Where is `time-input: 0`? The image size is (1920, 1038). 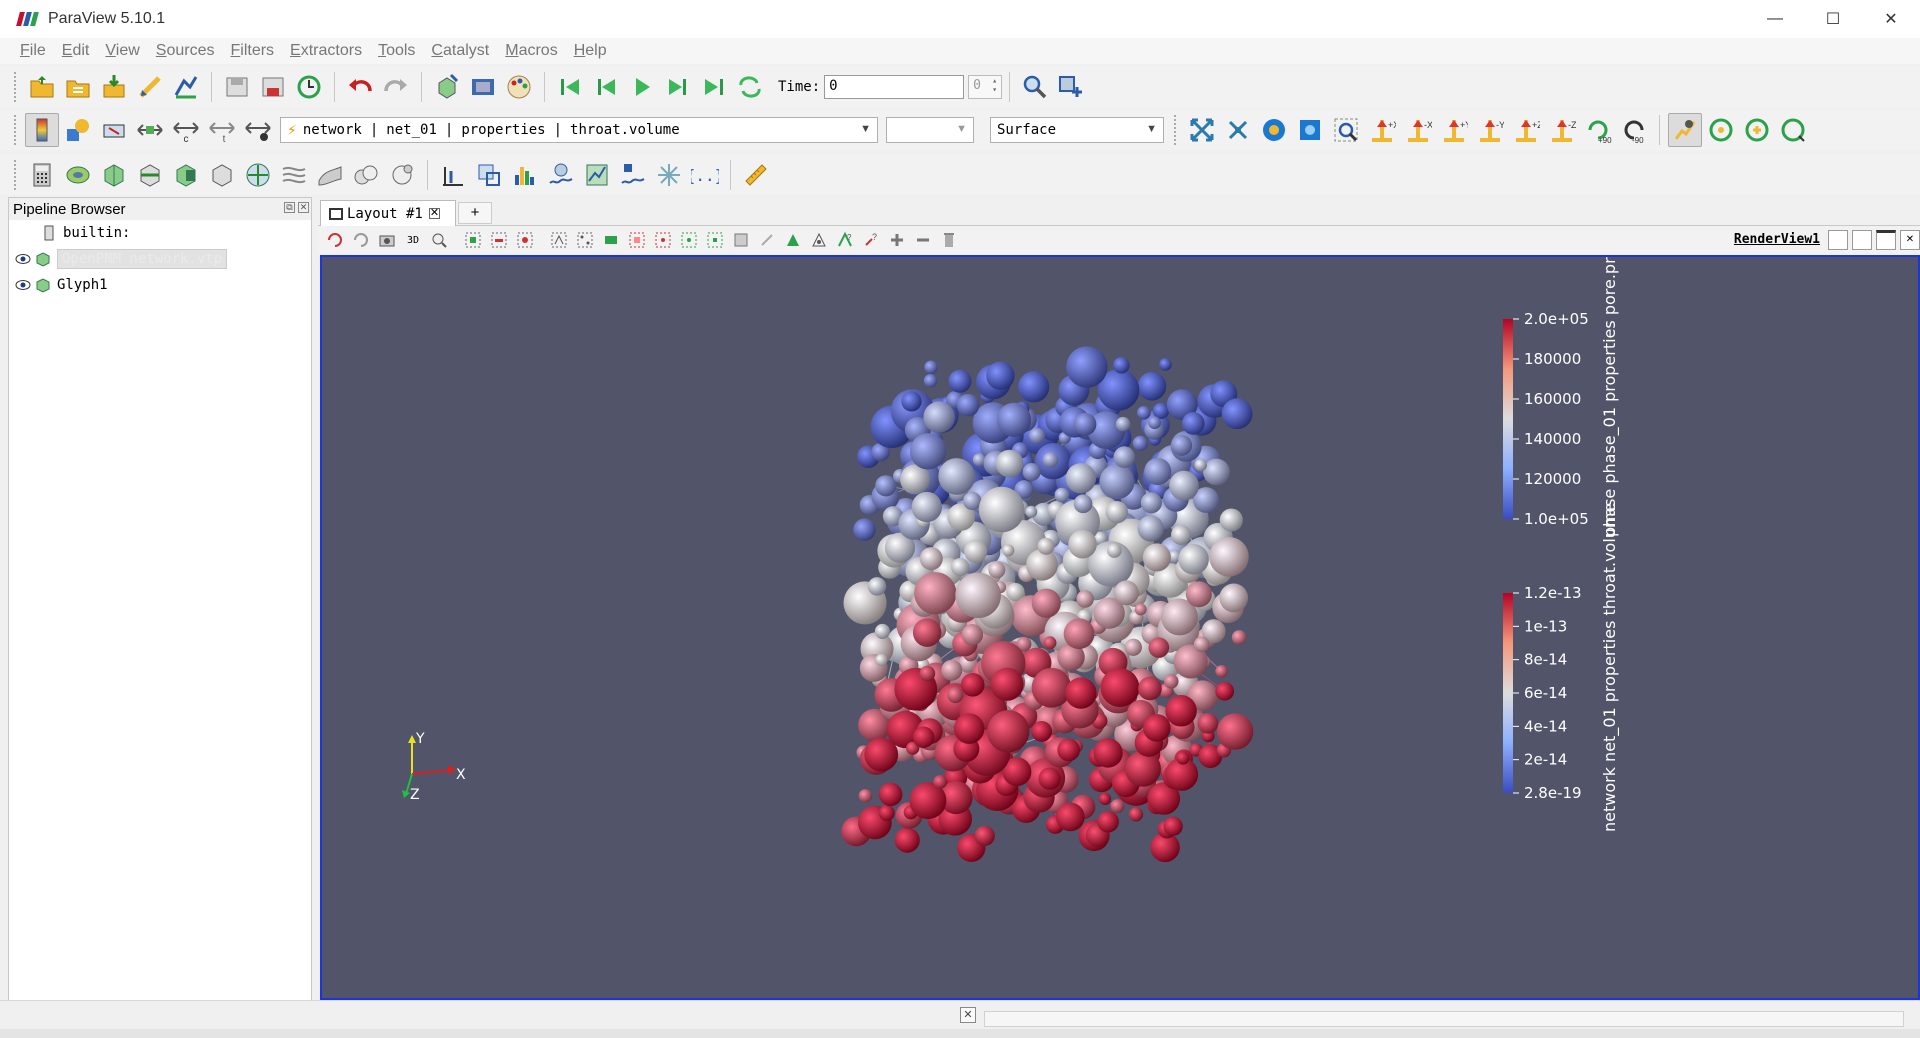 time-input: 0 is located at coordinates (894, 87).